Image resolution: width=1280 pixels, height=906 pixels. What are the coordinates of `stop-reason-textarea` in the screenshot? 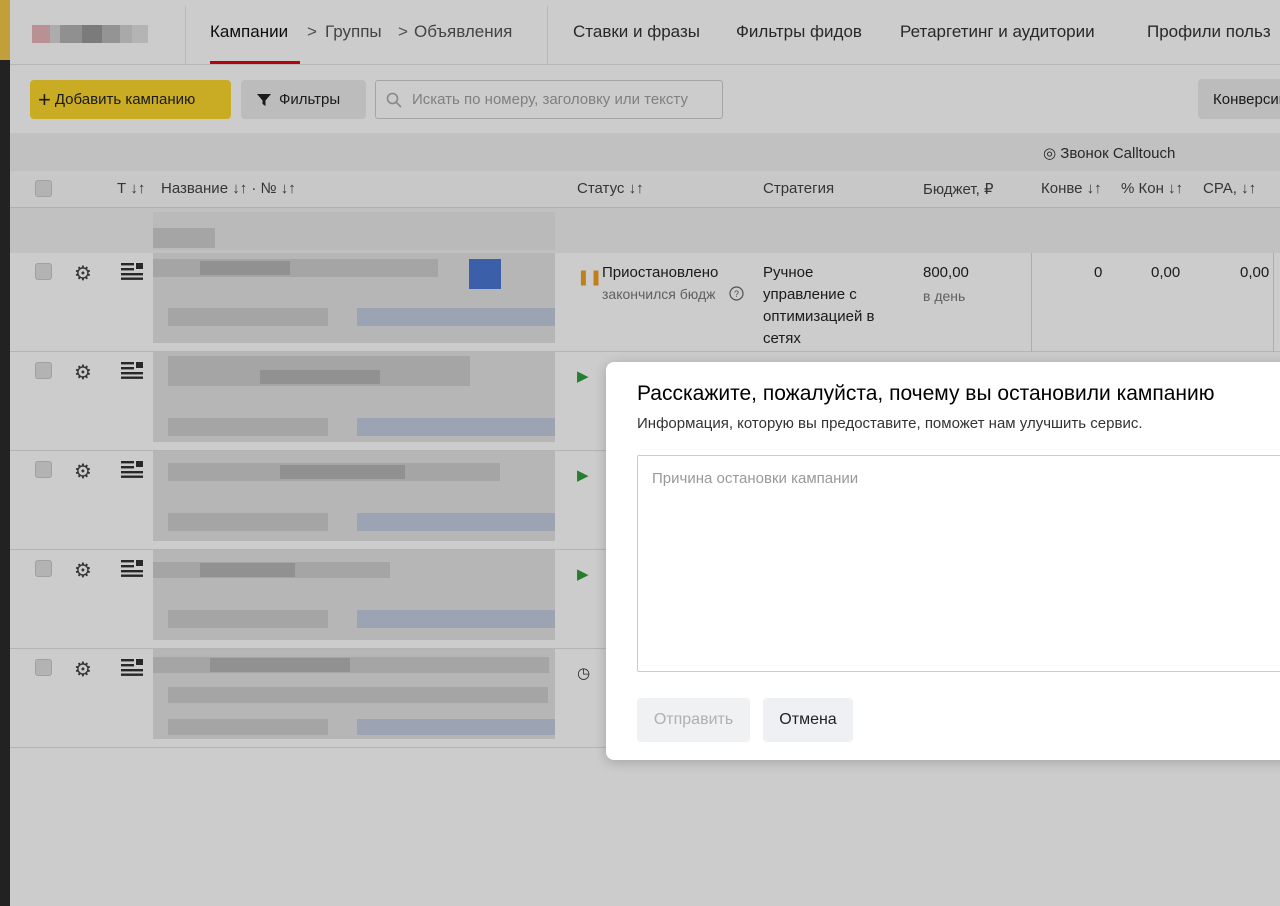 It's located at (958, 563).